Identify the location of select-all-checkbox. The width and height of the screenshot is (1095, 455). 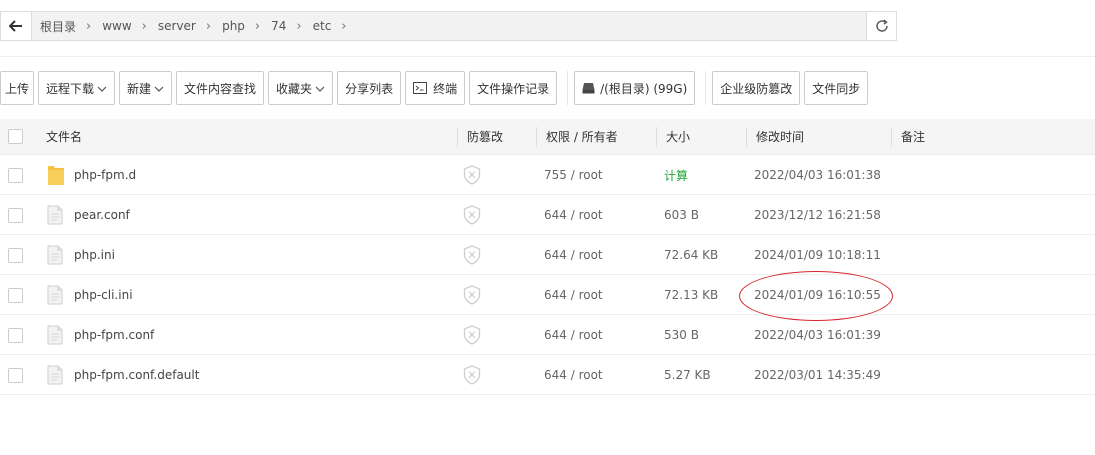
(15, 136).